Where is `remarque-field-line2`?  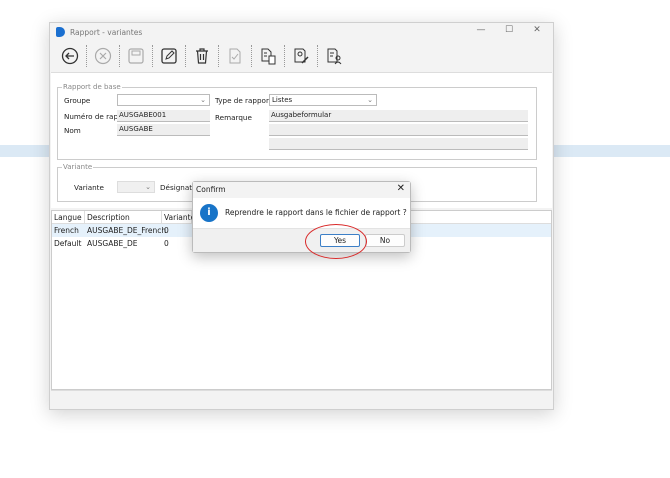 remarque-field-line2 is located at coordinates (398, 130).